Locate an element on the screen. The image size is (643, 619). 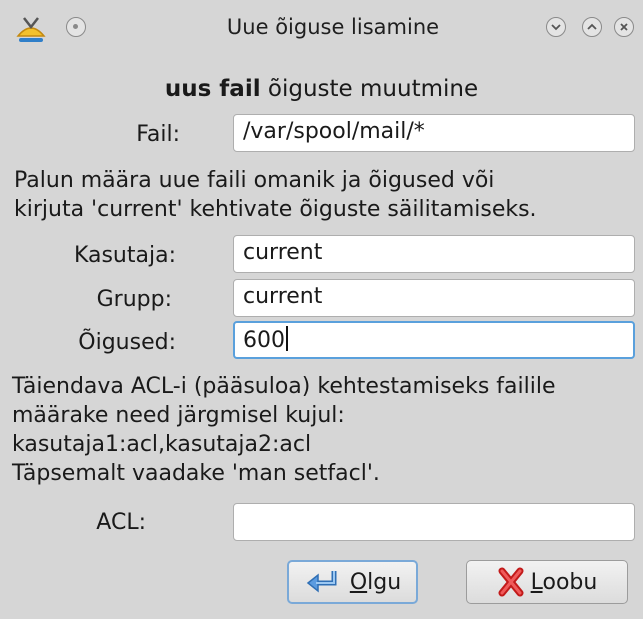
app-icon is located at coordinates (31, 29).